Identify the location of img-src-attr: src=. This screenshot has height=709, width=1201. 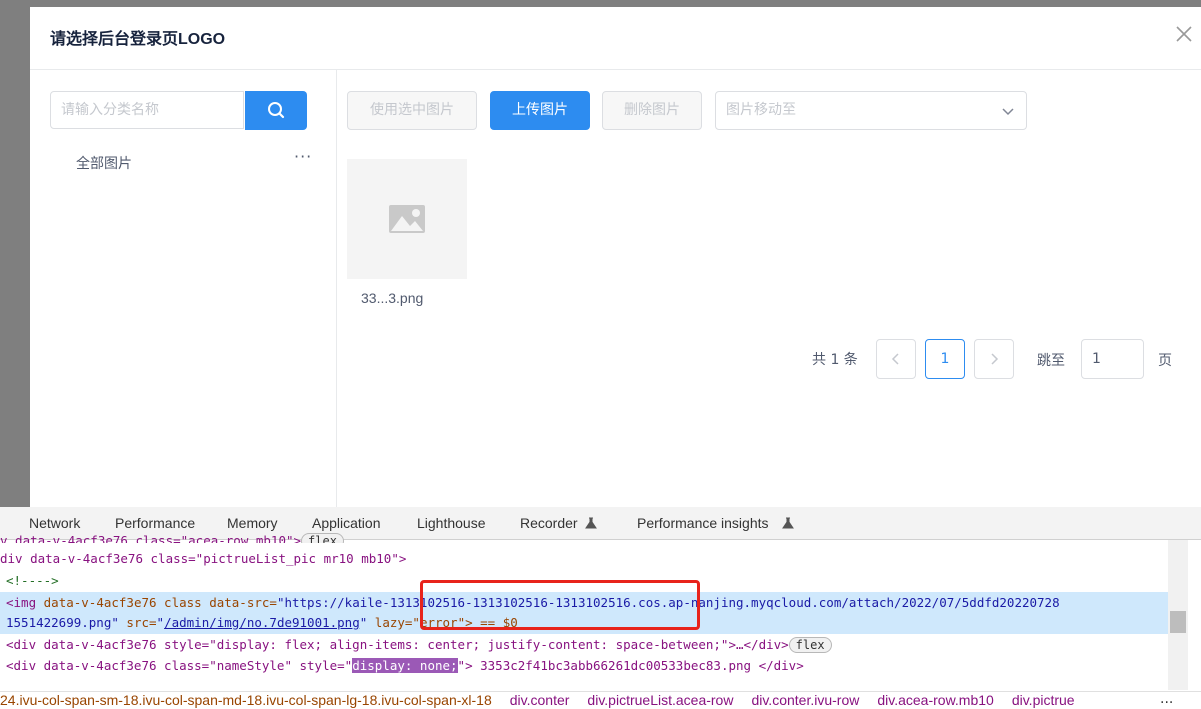
(137, 622).